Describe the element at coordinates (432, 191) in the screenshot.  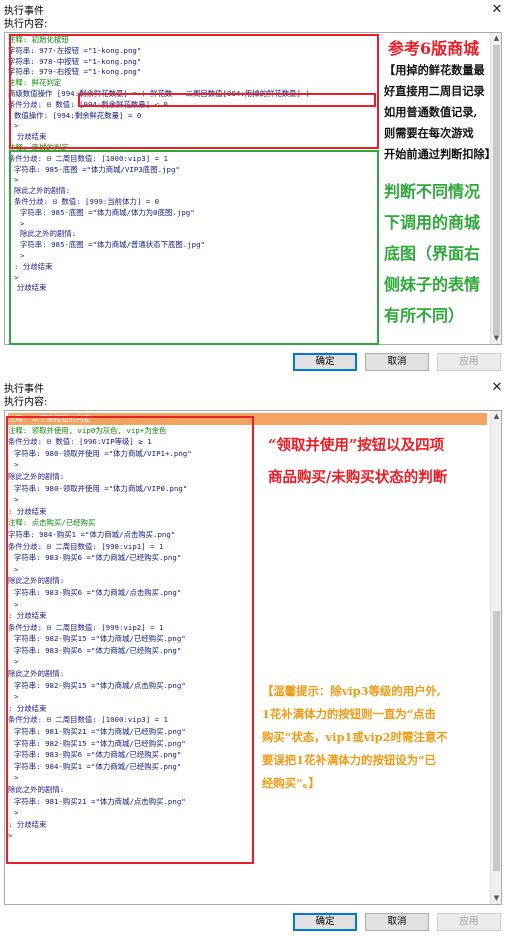
I see `note-line: 判断不同情况` at that location.